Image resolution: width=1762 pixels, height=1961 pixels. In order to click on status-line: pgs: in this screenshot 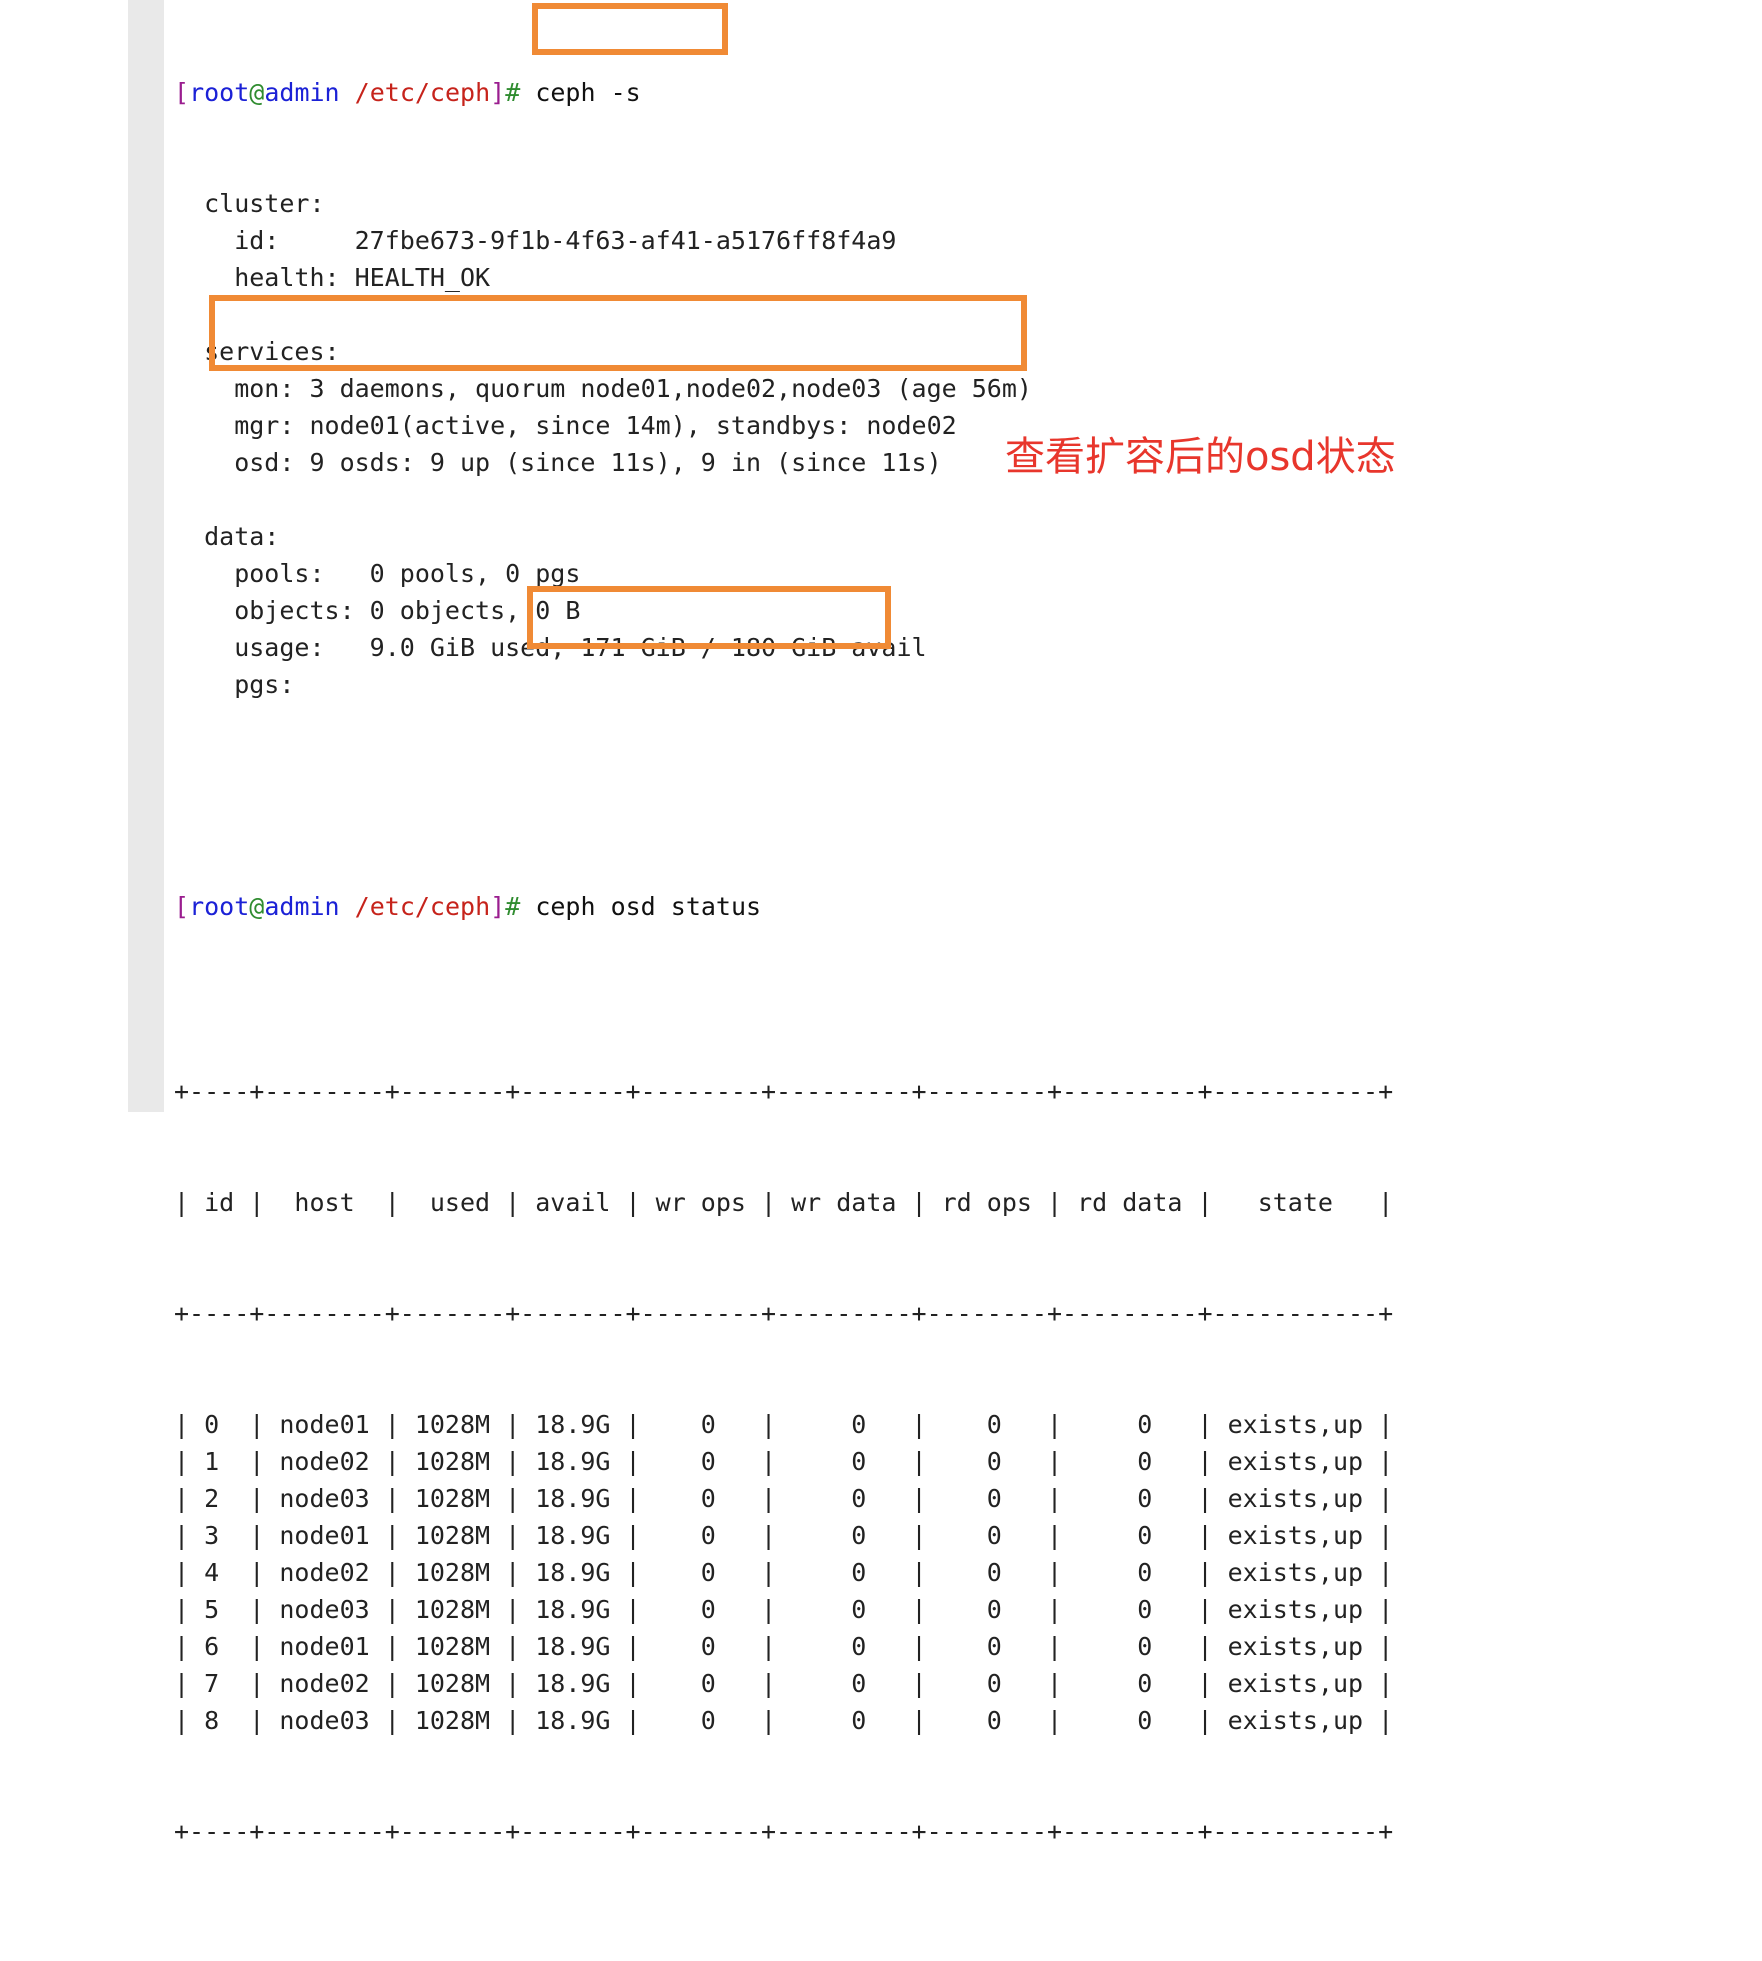, I will do `click(234, 684)`.